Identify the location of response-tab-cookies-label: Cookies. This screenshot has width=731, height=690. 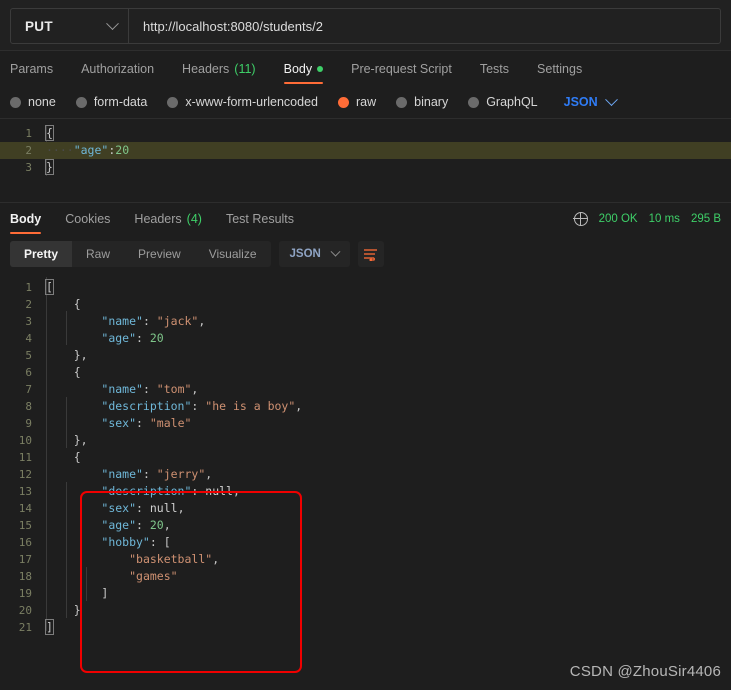
(88, 219).